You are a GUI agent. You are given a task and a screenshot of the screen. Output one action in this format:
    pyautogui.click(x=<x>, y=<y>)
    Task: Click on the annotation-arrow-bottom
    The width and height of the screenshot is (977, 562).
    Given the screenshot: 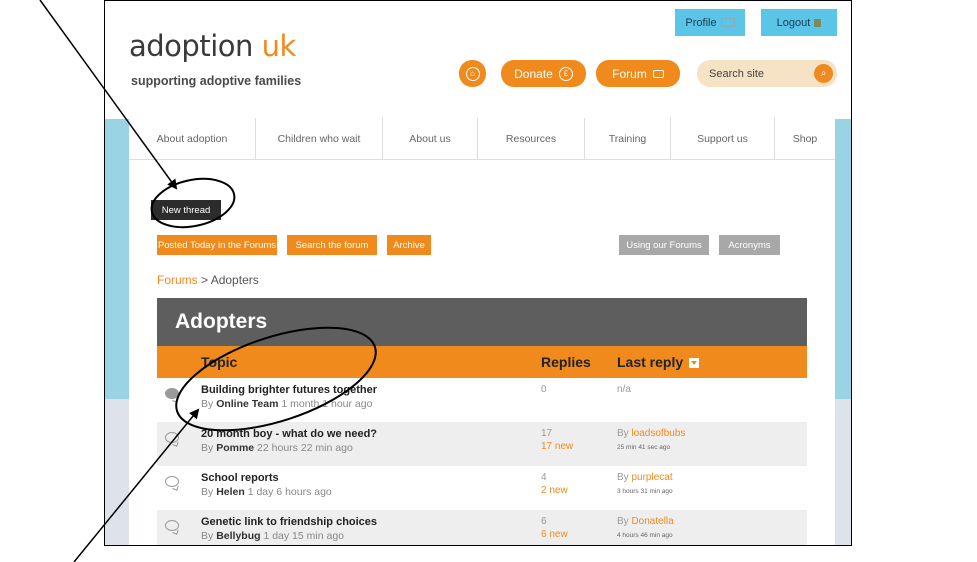 What is the action you would take?
    pyautogui.click(x=136, y=485)
    